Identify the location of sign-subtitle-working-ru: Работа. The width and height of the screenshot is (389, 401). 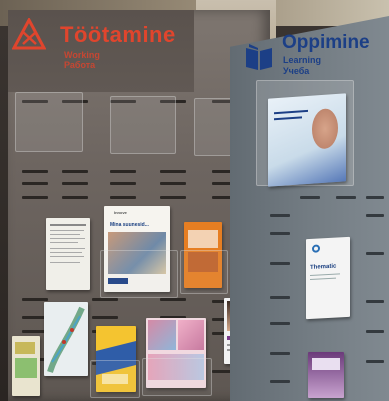
(80, 65).